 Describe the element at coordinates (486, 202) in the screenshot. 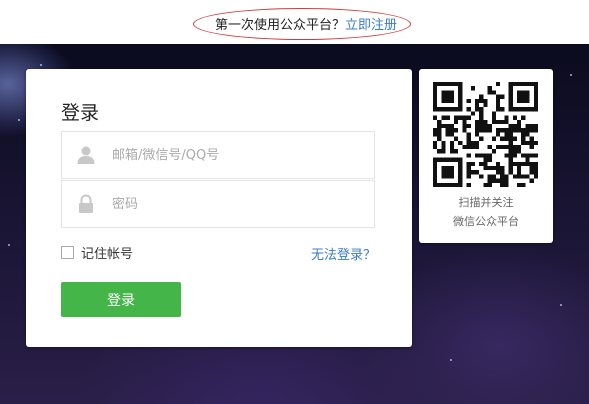

I see `qr-caption-line1: 扫描并关注` at that location.